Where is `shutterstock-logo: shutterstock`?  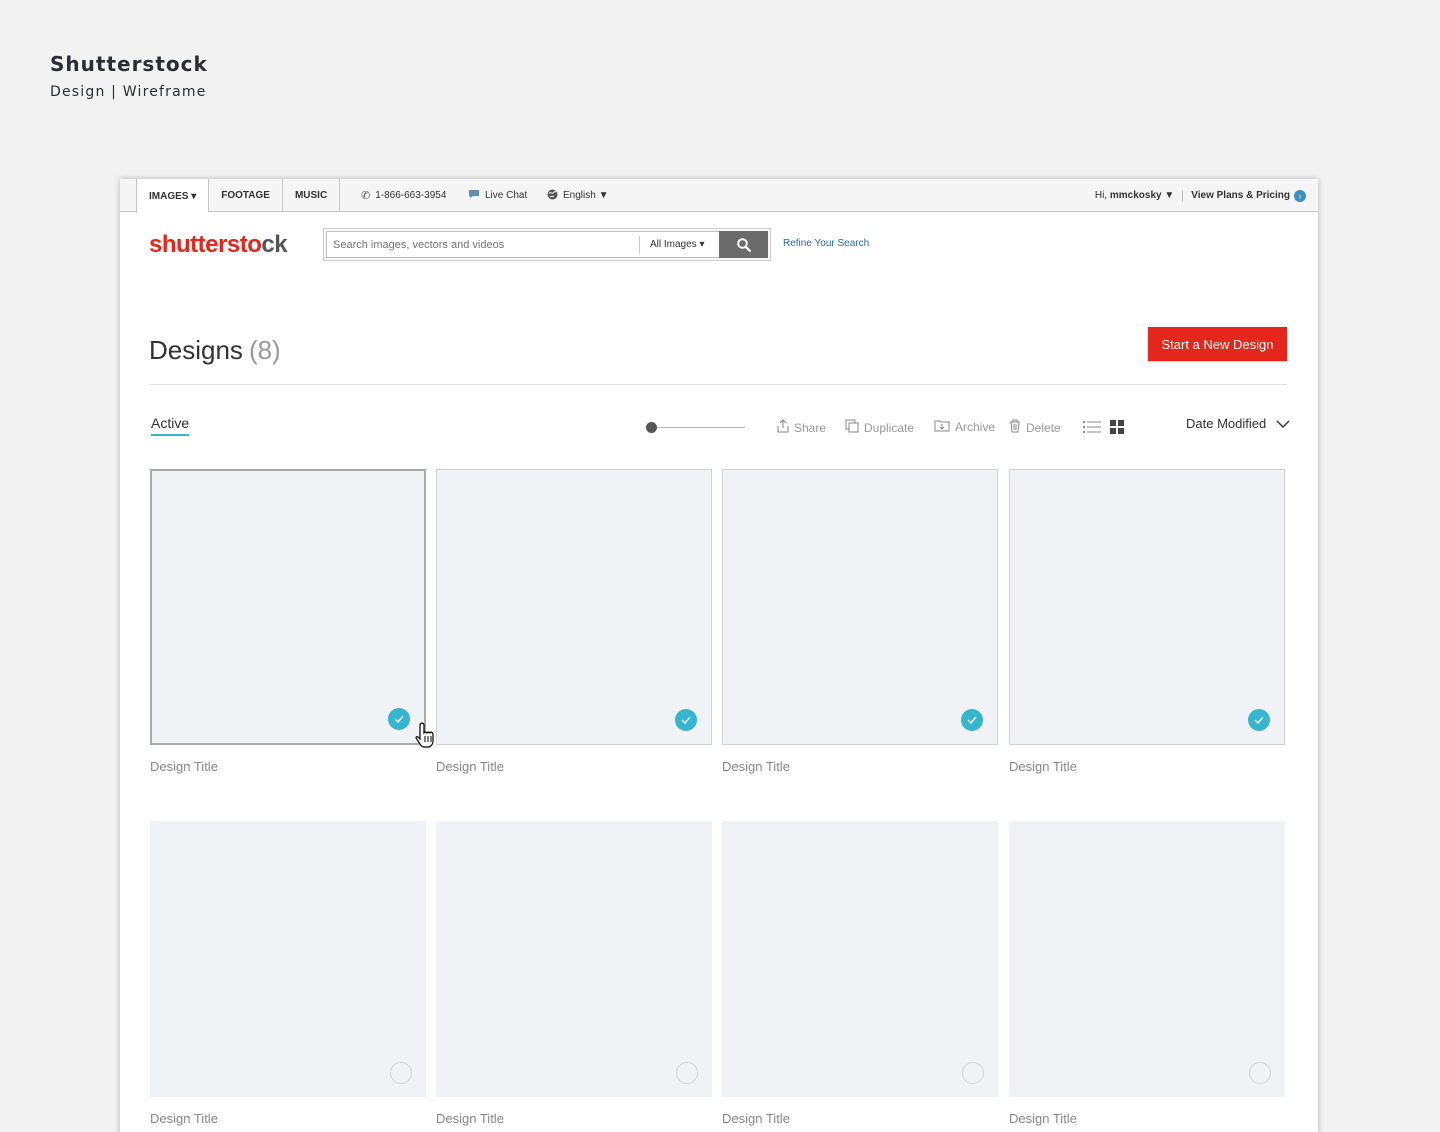
shutterstock-logo: shutterstock is located at coordinates (218, 245).